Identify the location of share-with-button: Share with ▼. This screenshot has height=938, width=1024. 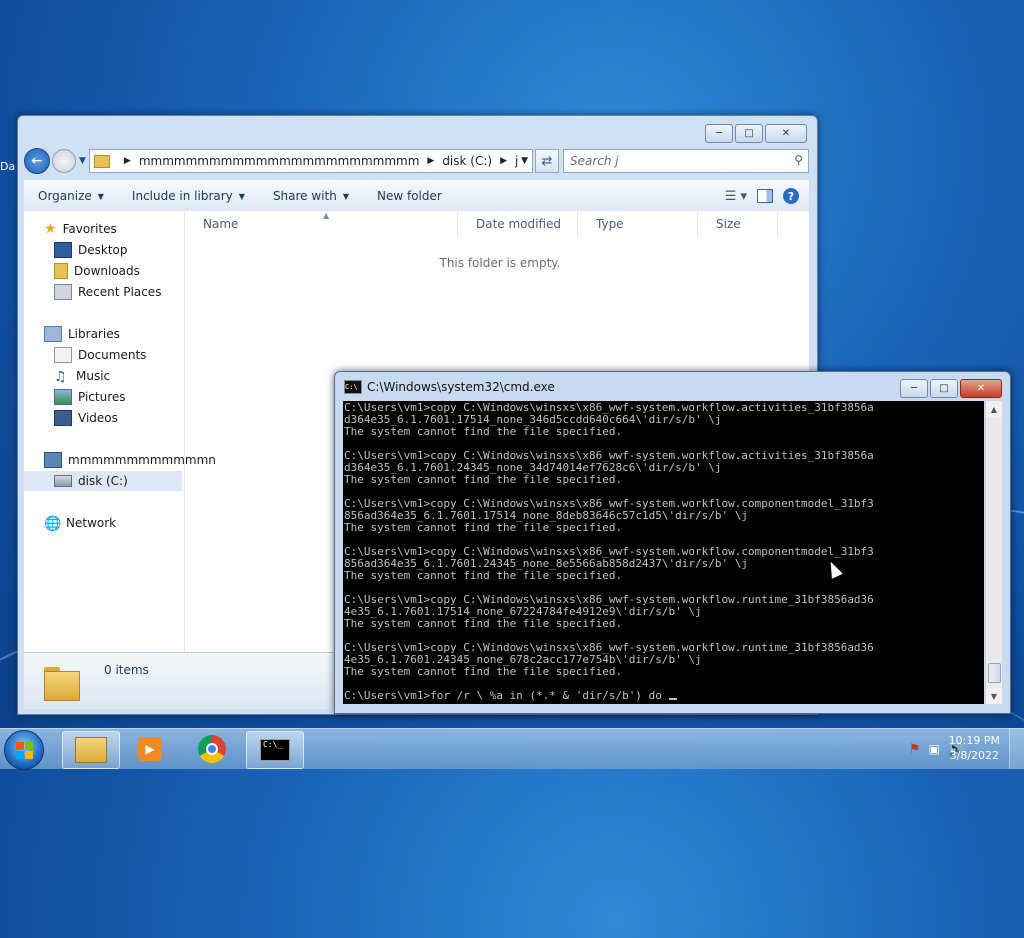
(311, 196).